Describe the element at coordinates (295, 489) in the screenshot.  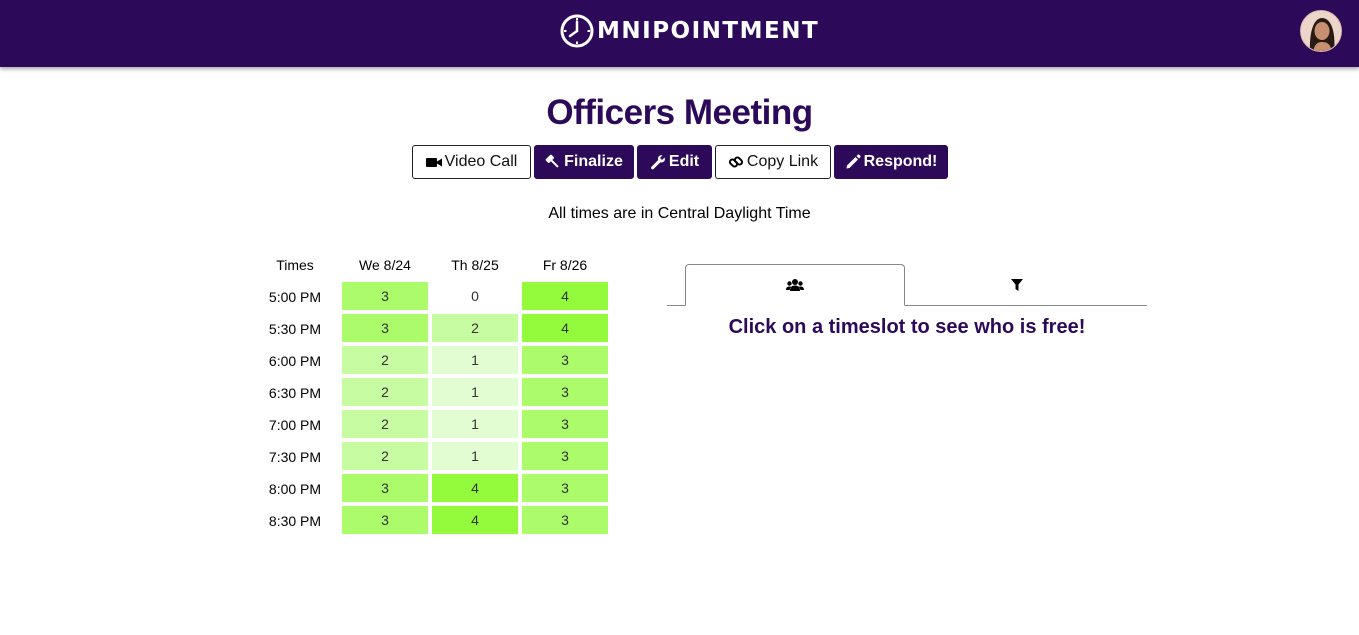
I see `time-label: 8:00 PM` at that location.